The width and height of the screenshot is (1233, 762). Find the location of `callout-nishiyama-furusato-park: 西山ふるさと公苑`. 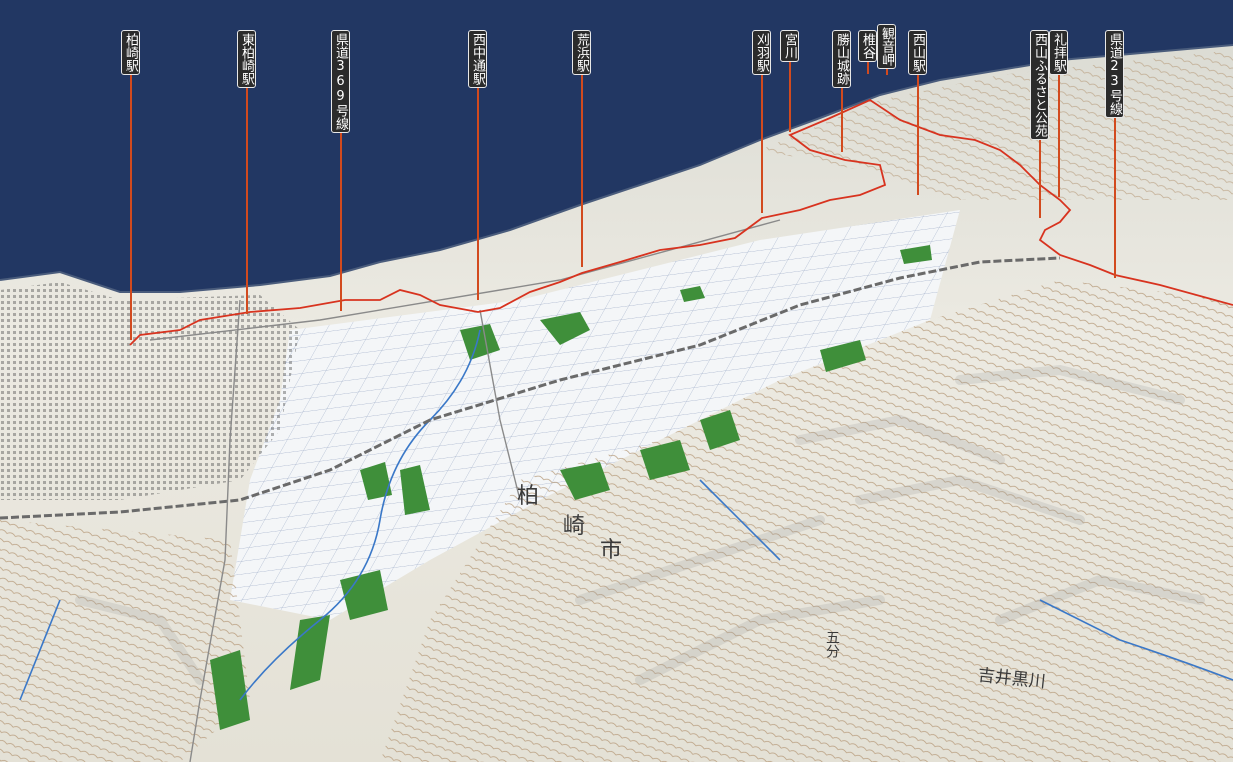

callout-nishiyama-furusato-park: 西山ふるさと公苑 is located at coordinates (1039, 109).